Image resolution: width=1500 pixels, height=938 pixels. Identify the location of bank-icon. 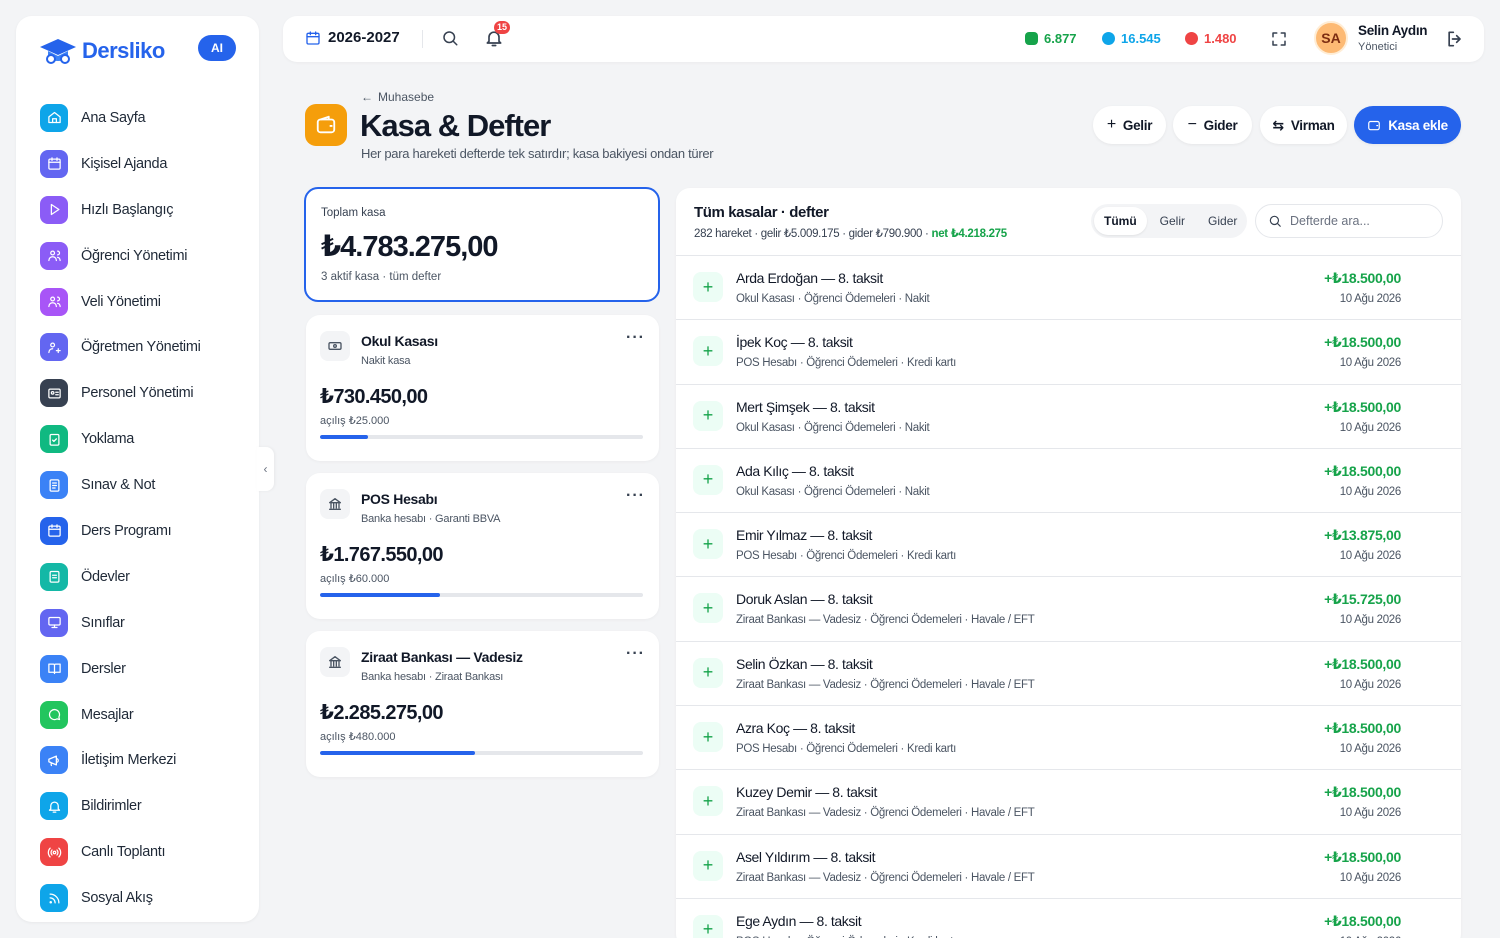
(335, 662).